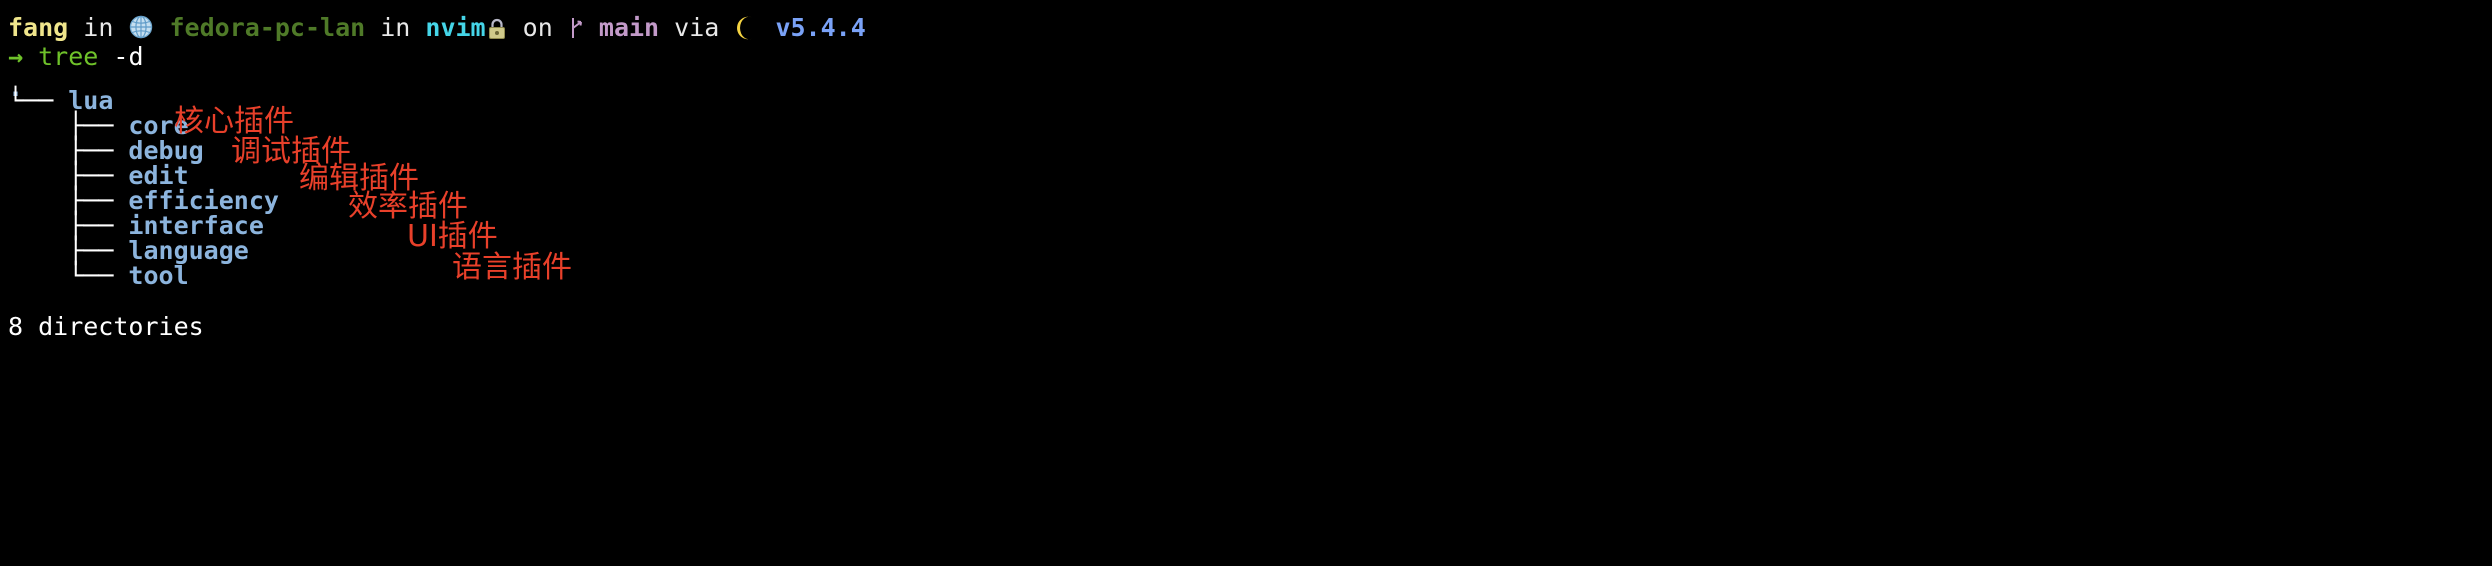 The image size is (2492, 566). What do you see at coordinates (143, 200) in the screenshot?
I see `tree-row: ├── efficiency` at bounding box center [143, 200].